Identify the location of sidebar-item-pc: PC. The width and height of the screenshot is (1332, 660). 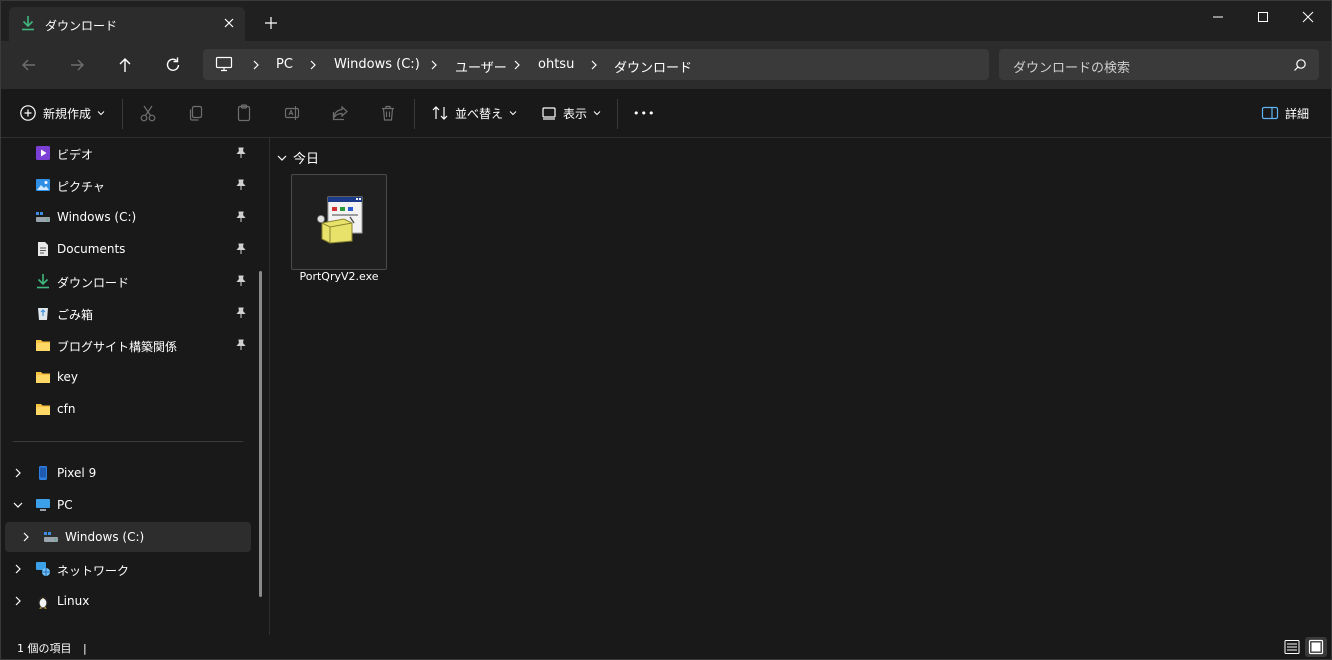
(126, 505).